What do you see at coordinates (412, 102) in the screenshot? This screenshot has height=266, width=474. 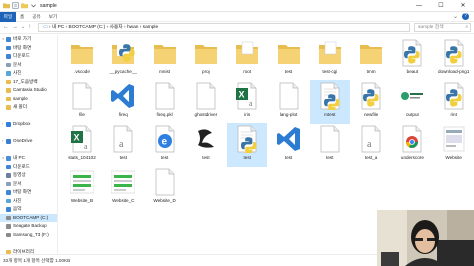 I see `file-item: output` at bounding box center [412, 102].